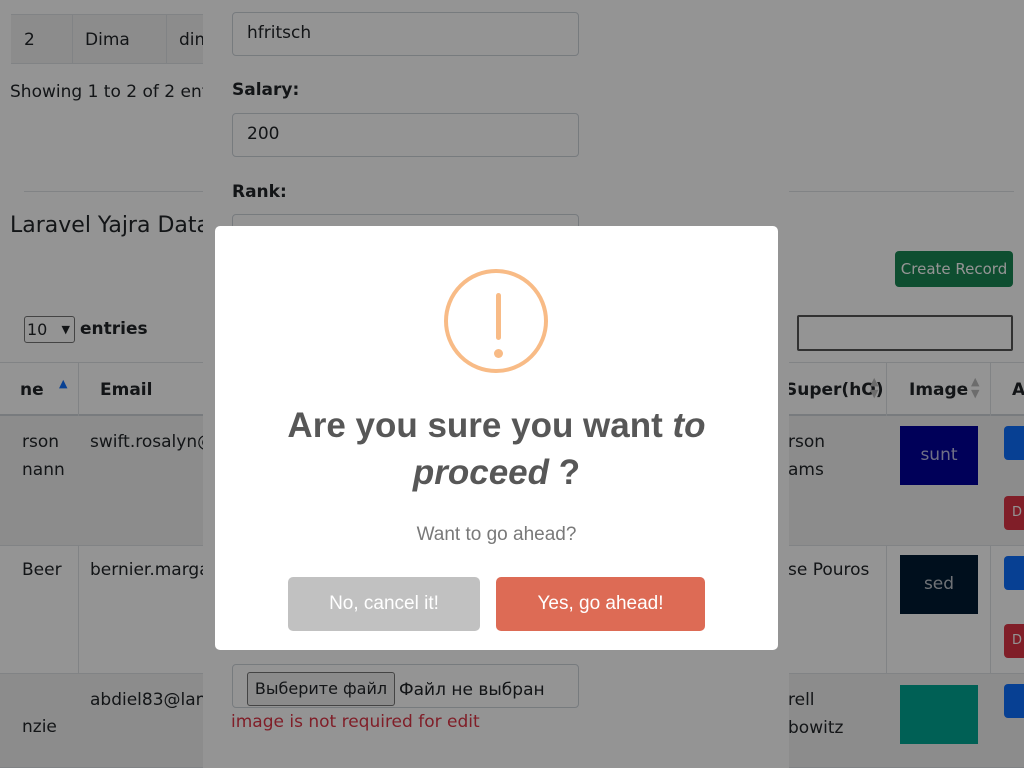  What do you see at coordinates (496, 449) in the screenshot?
I see `dialog-title: Are you sure you want to proceed ?` at bounding box center [496, 449].